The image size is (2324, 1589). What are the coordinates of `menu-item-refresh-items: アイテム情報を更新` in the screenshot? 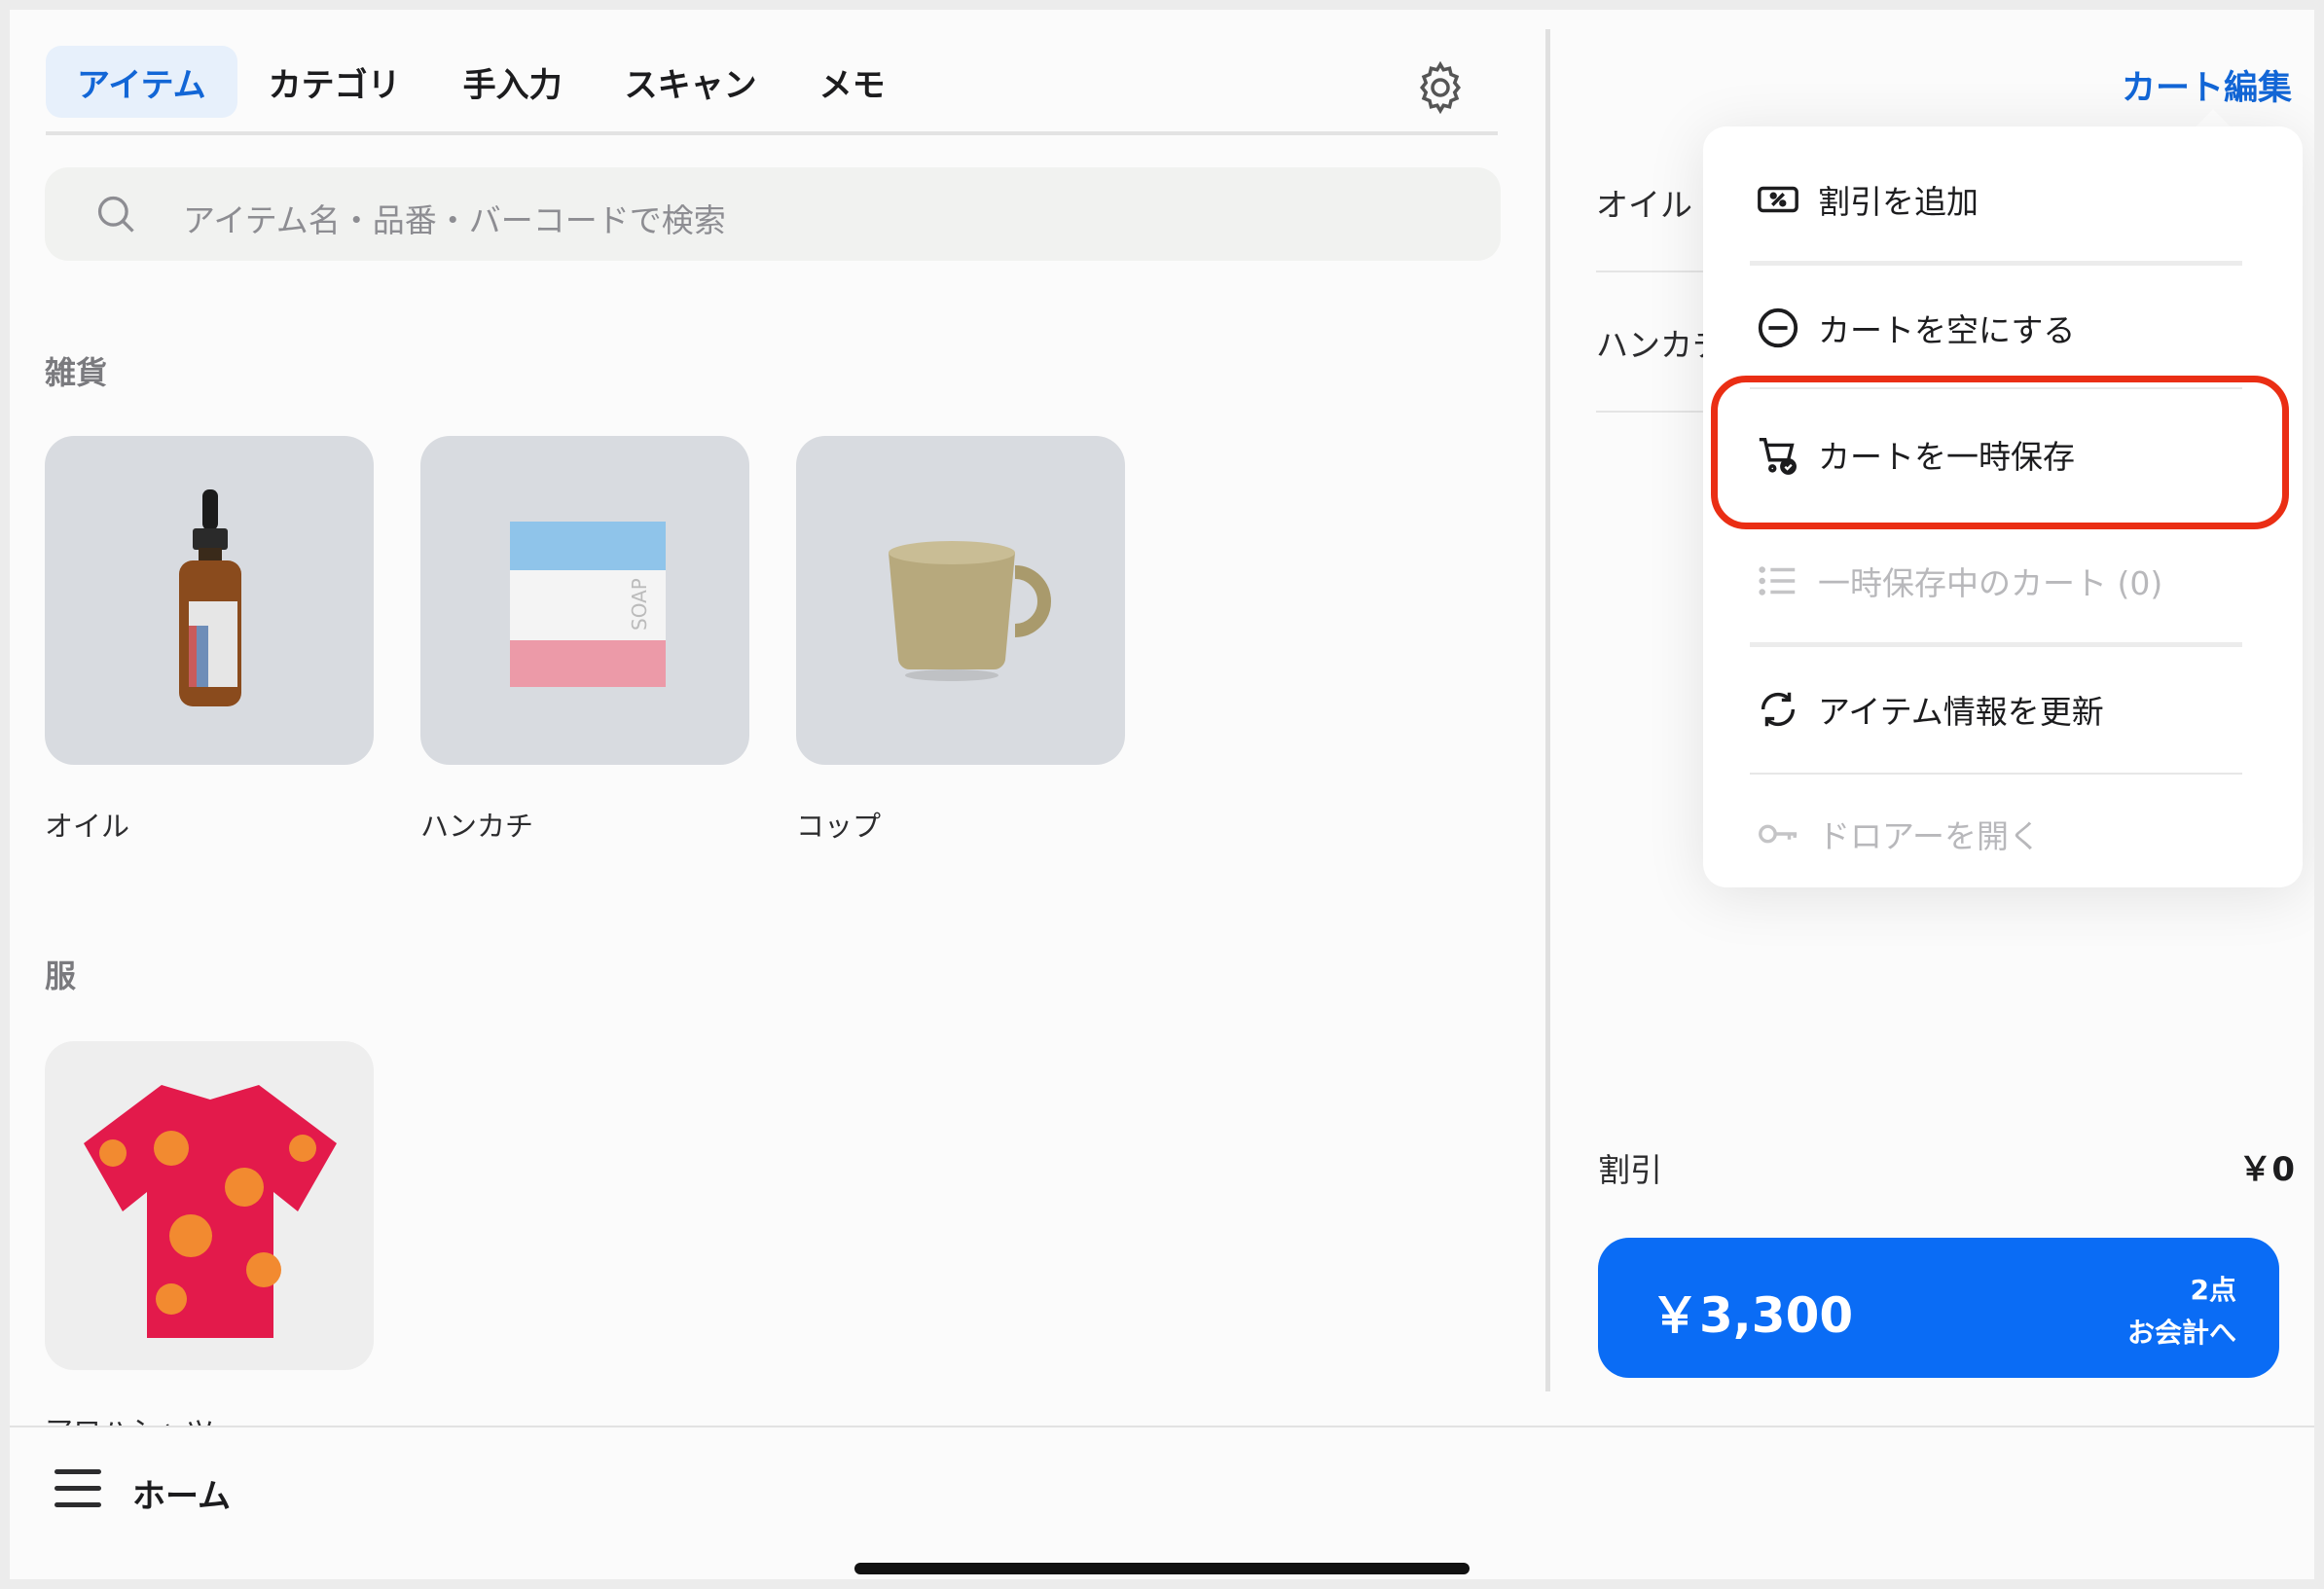 It's located at (2003, 709).